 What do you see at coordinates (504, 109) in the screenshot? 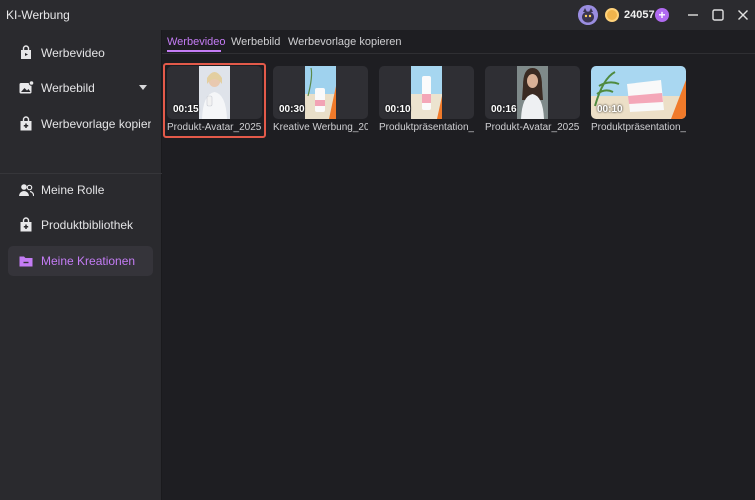
I see `video-duration: 00:16` at bounding box center [504, 109].